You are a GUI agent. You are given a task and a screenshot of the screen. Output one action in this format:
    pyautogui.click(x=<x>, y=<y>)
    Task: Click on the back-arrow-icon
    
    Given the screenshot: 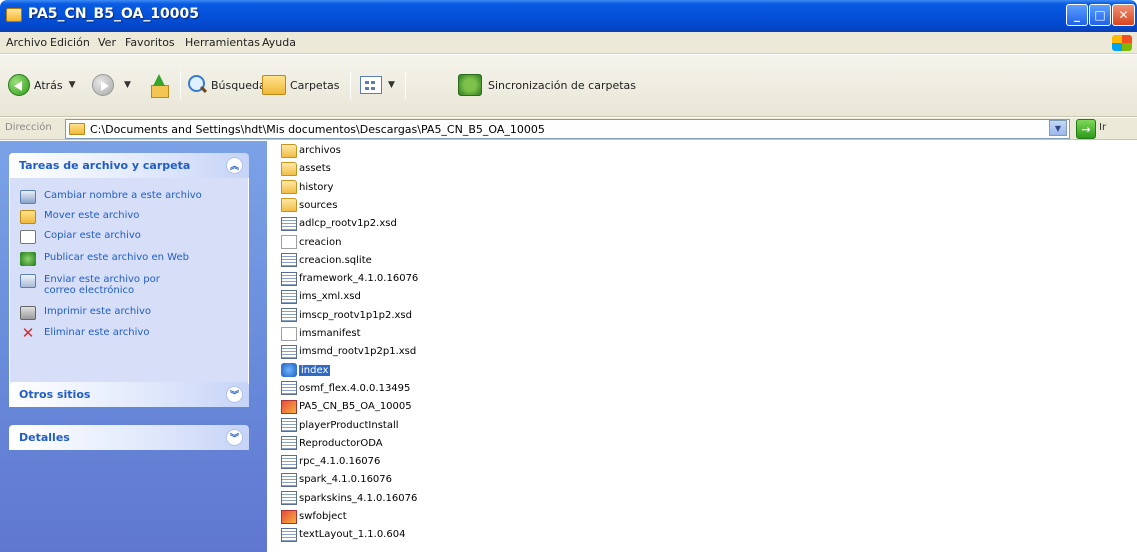 What is the action you would take?
    pyautogui.click(x=19, y=85)
    